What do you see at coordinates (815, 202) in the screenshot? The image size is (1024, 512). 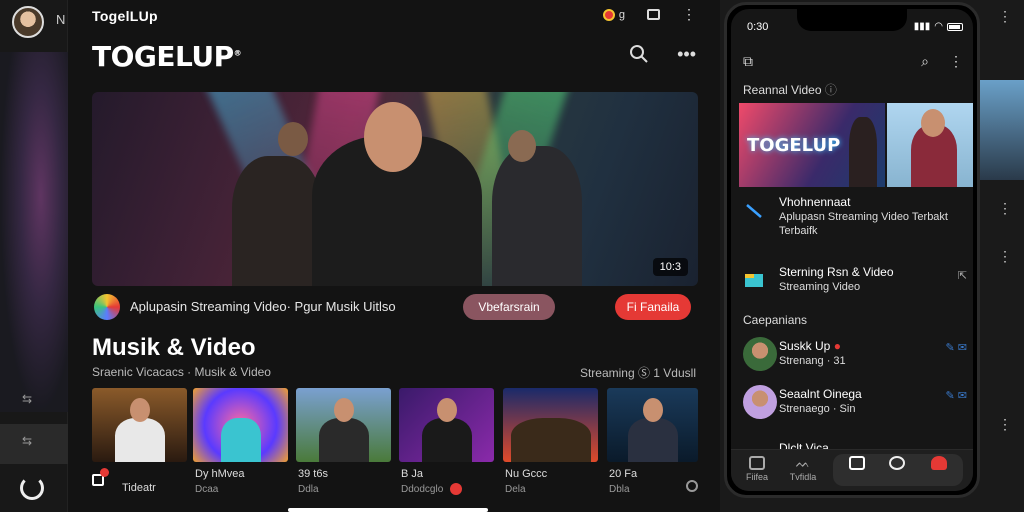 I see `list-item-title: Vhohnennaat` at bounding box center [815, 202].